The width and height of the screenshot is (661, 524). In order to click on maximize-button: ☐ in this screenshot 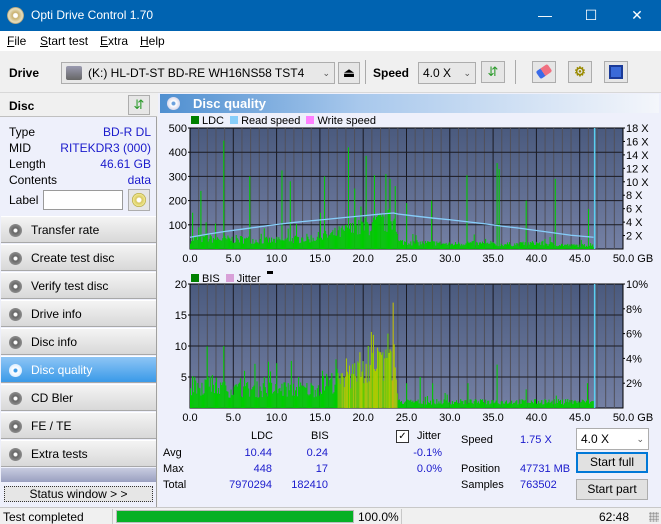, I will do `click(591, 15)`.